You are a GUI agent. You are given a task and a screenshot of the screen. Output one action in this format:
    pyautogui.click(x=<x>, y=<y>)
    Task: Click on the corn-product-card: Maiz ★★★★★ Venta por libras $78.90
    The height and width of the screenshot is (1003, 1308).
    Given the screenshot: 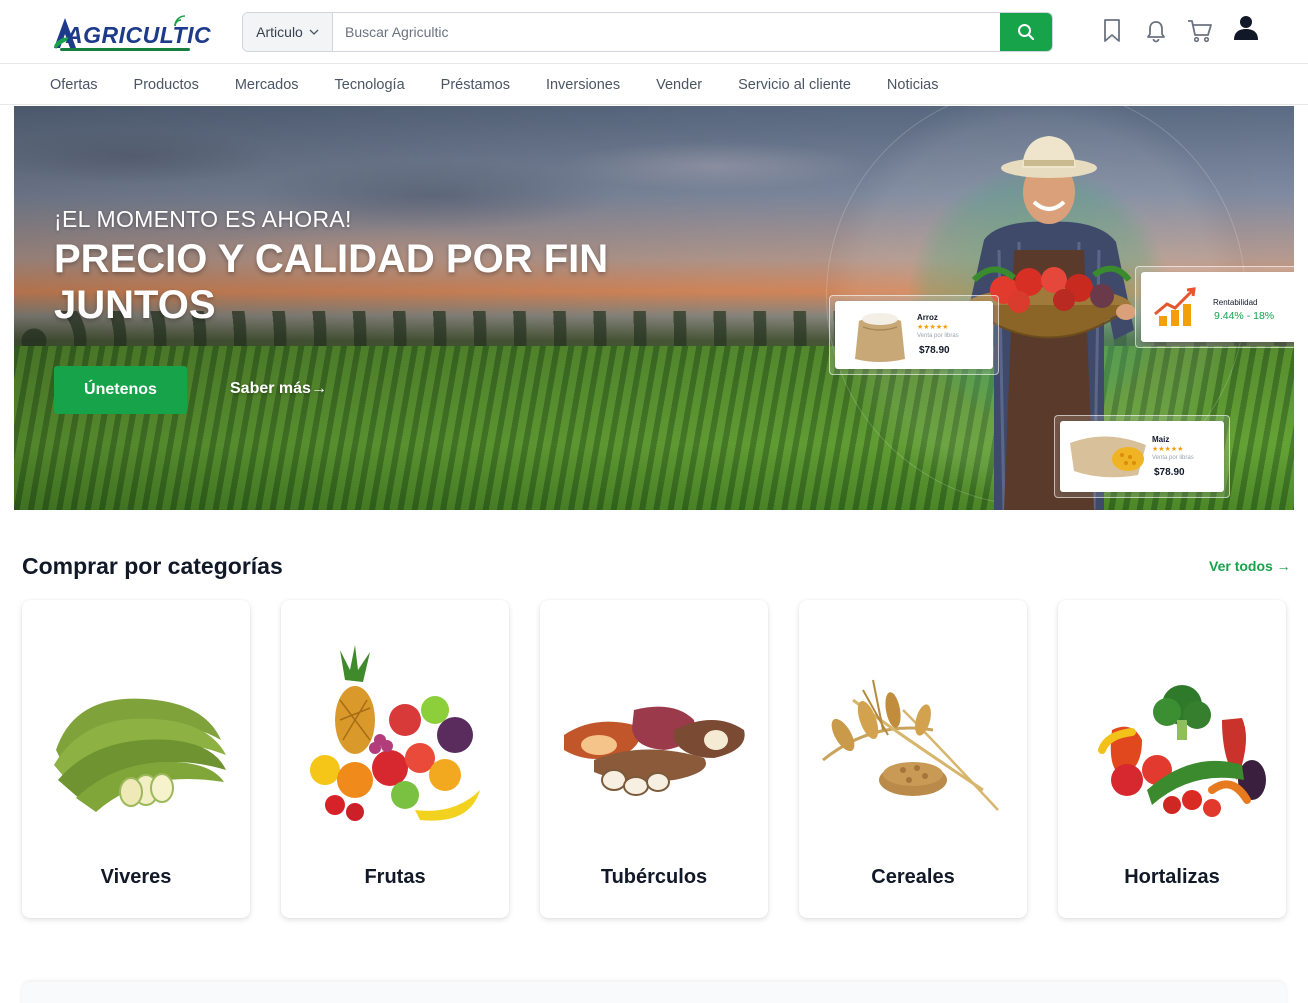 What is the action you would take?
    pyautogui.click(x=1142, y=456)
    